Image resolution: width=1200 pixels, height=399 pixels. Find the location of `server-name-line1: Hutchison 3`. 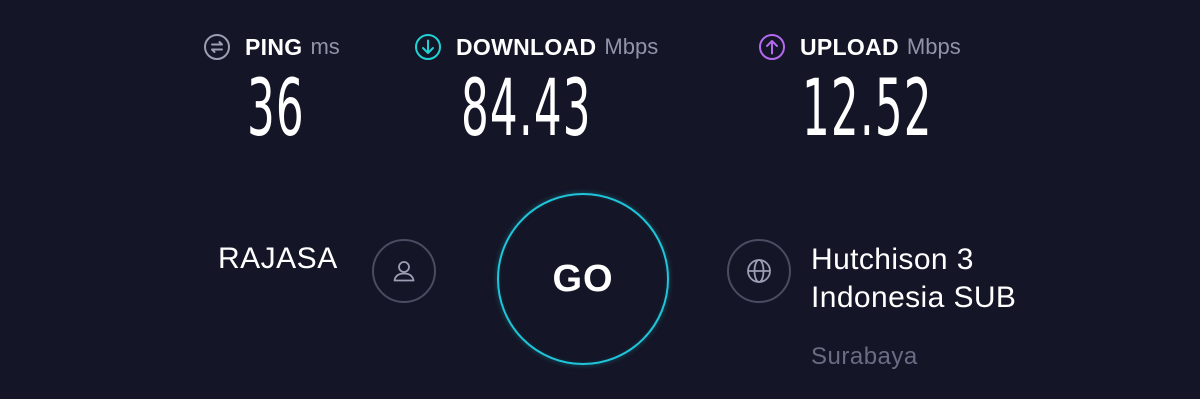

server-name-line1: Hutchison 3 is located at coordinates (892, 259).